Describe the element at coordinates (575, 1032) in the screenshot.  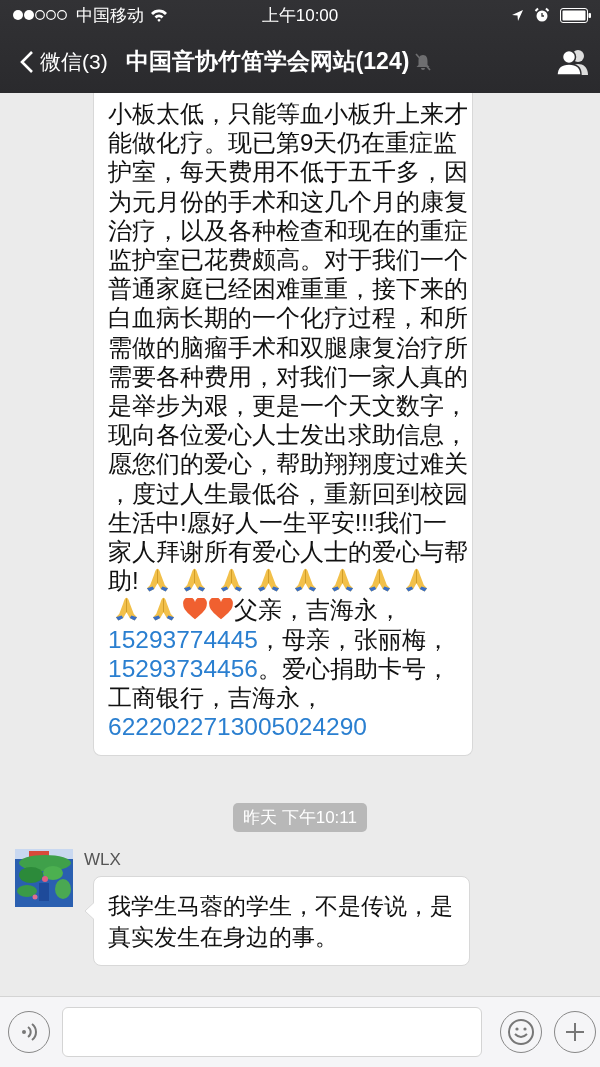
I see `plus-icon` at that location.